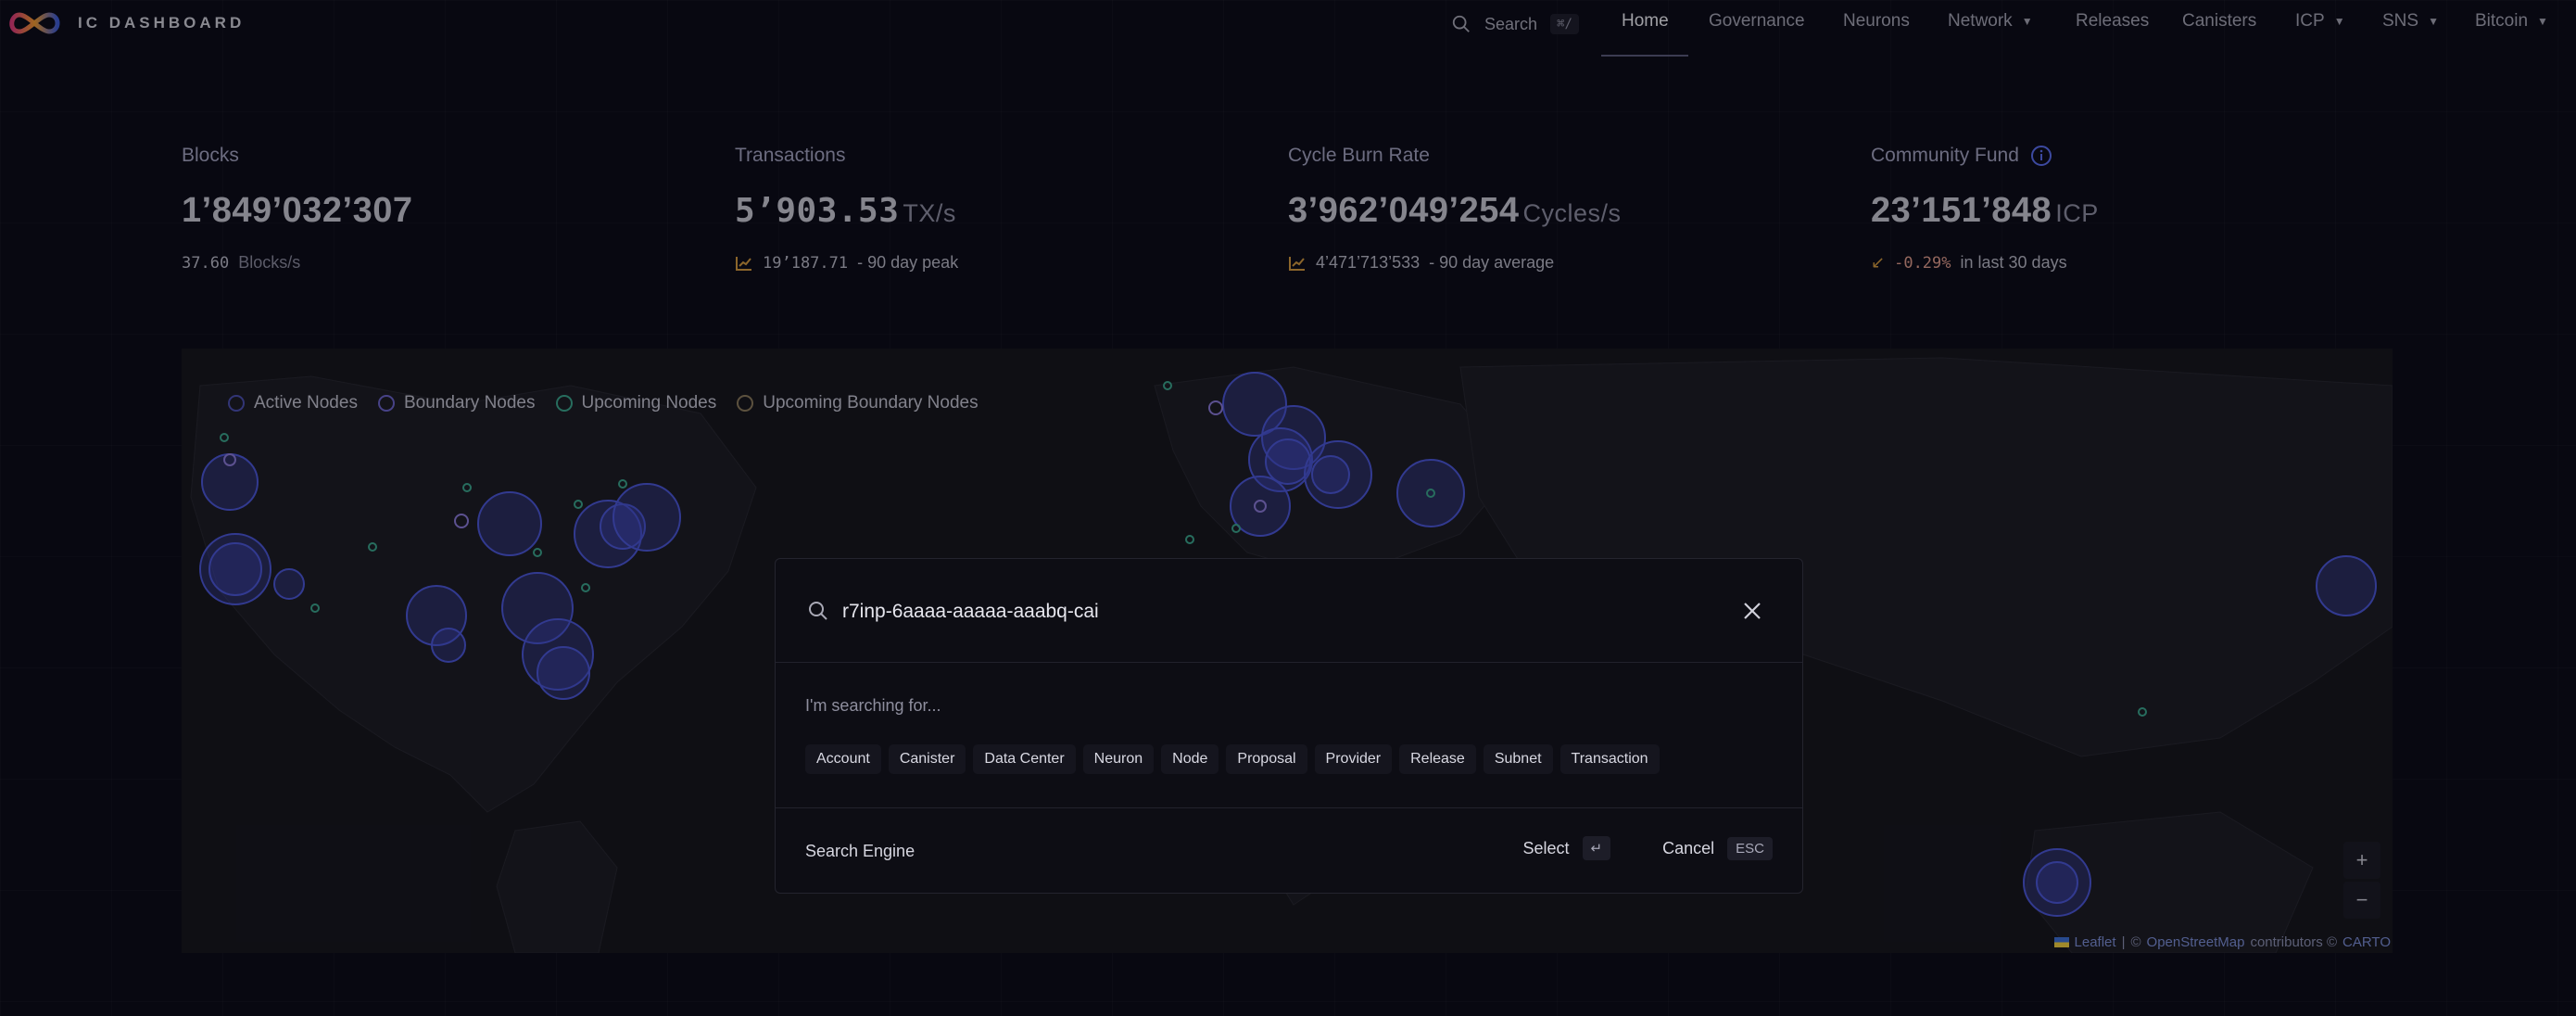  I want to click on cycle-burn-unit: Cycles/s, so click(1572, 213).